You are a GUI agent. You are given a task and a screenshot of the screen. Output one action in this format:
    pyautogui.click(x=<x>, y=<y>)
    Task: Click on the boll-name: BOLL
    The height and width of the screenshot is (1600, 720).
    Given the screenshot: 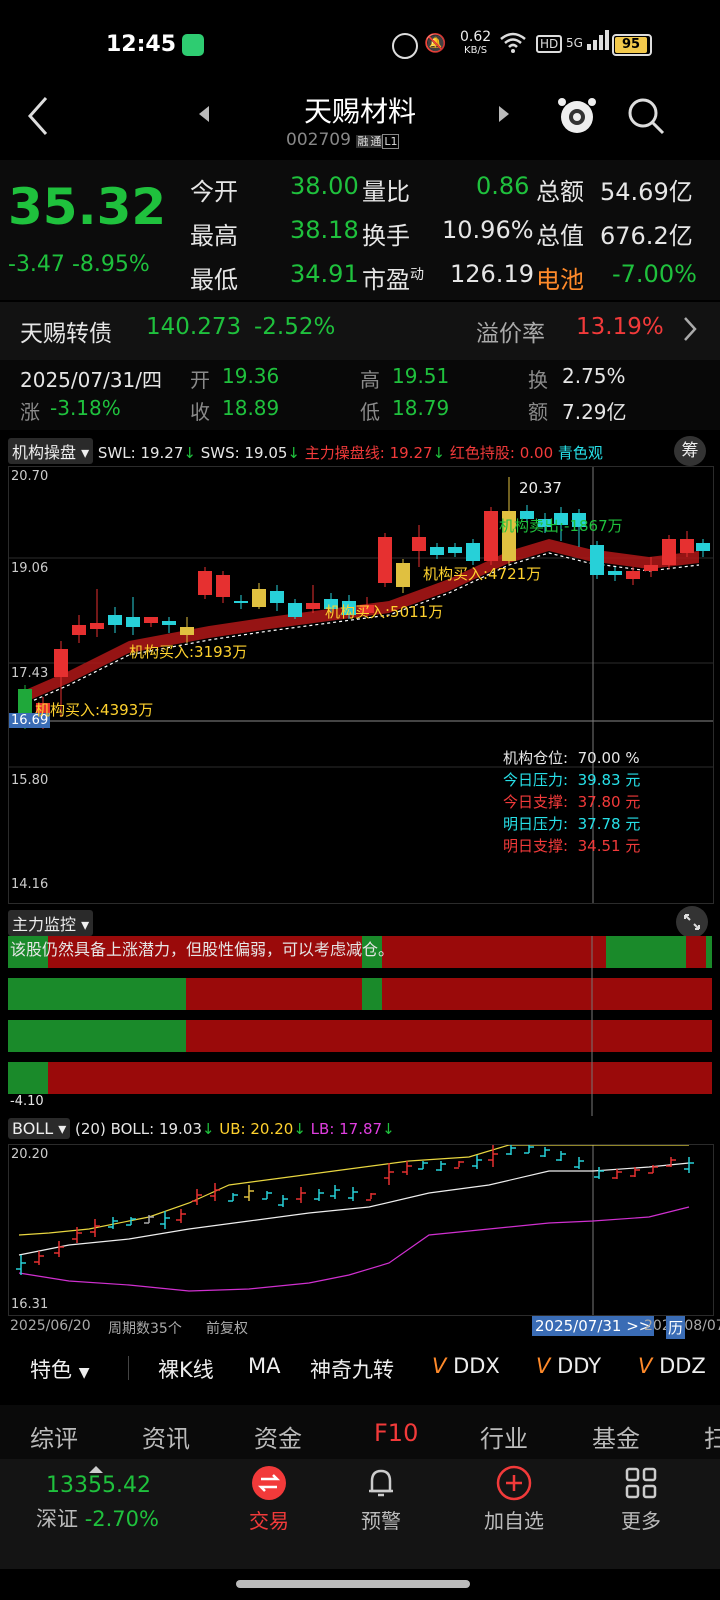 What is the action you would take?
    pyautogui.click(x=33, y=1128)
    